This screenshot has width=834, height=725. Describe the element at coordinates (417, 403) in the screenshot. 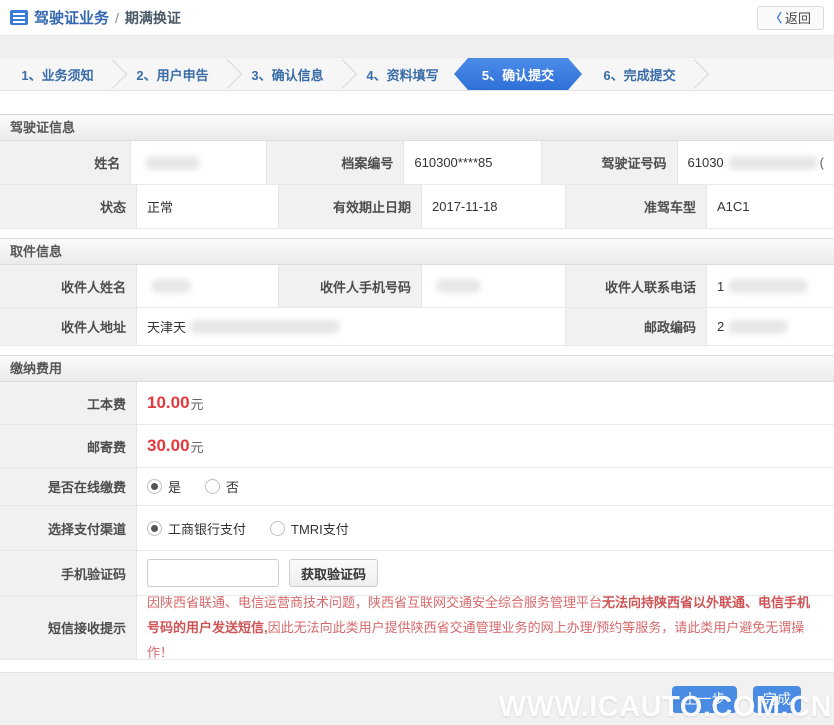

I see `table-row: 工本费 10.00 元` at that location.